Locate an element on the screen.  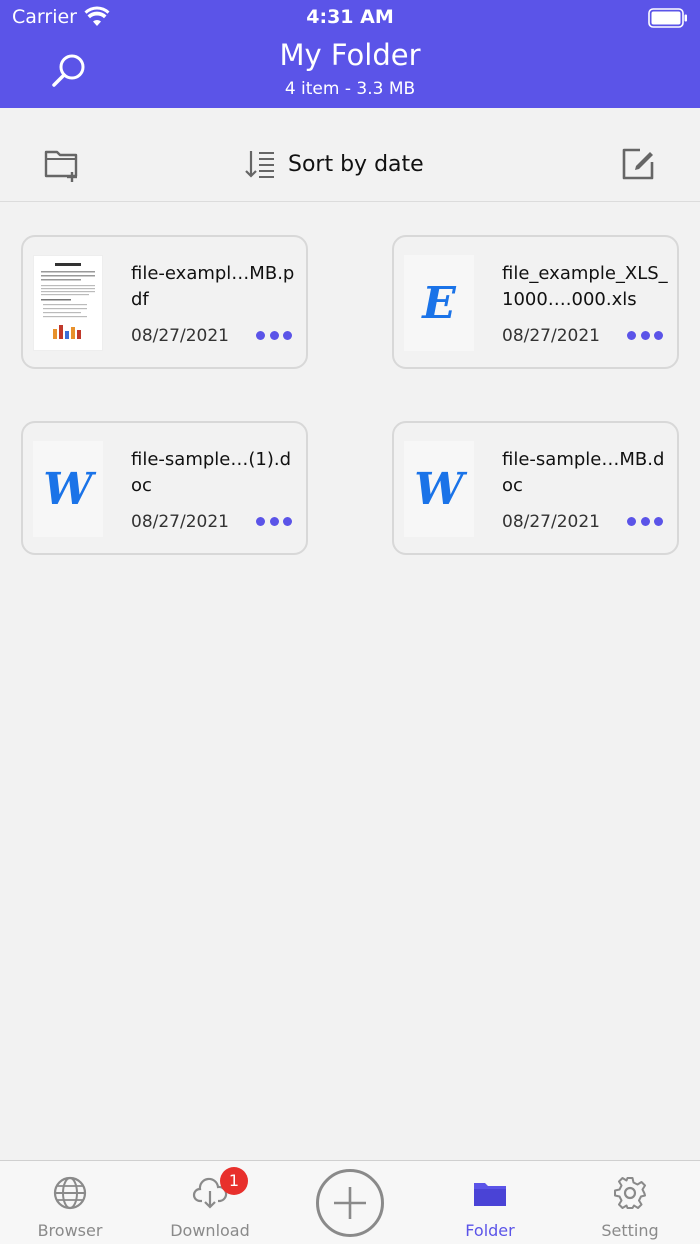
new-folder-button is located at coordinates (62, 164).